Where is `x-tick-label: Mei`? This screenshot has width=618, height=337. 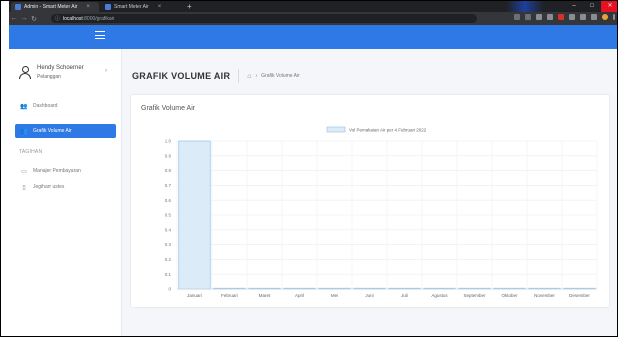
x-tick-label: Mei is located at coordinates (334, 295).